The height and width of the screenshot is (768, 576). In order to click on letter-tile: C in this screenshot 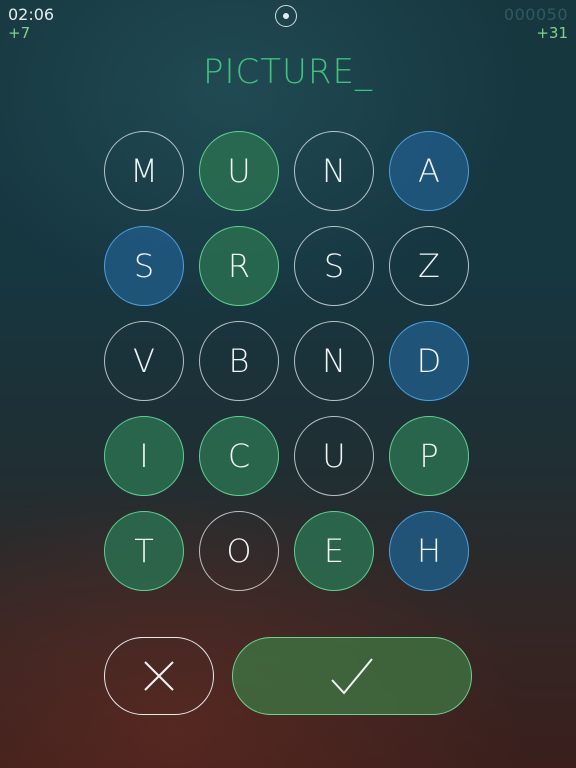, I will do `click(239, 456)`.